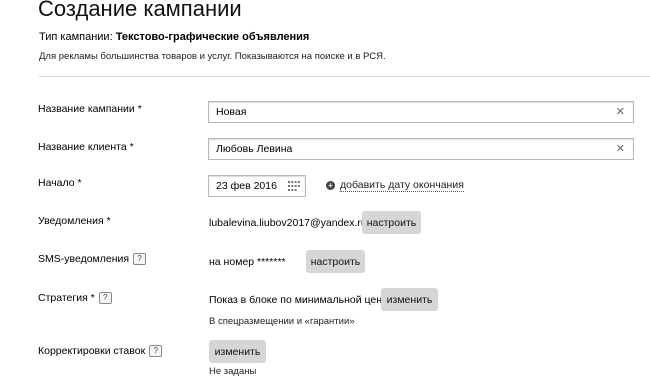 Image resolution: width=650 pixels, height=387 pixels. What do you see at coordinates (231, 112) in the screenshot?
I see `campaign-name-value: Новая` at bounding box center [231, 112].